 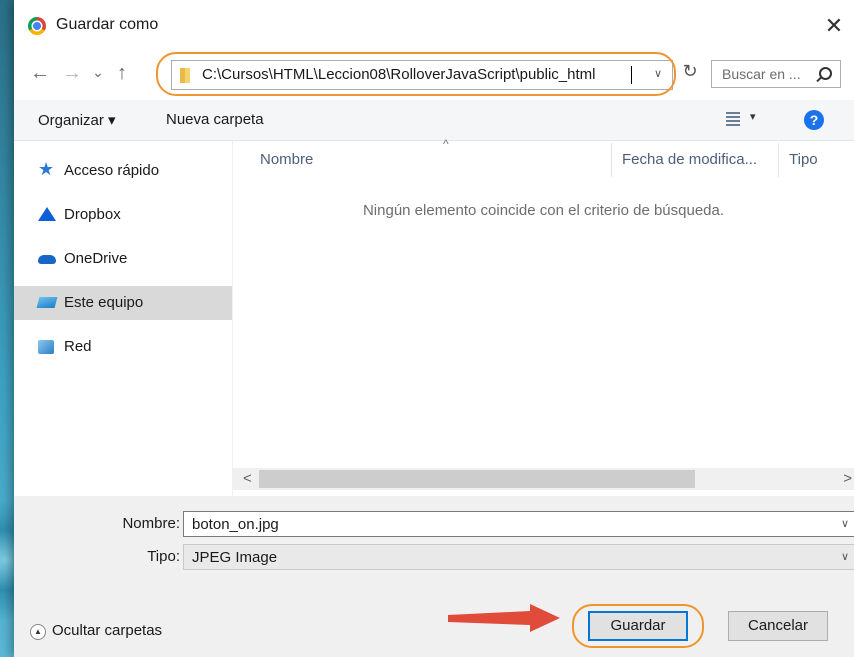 What do you see at coordinates (122, 73) in the screenshot?
I see `up-folder-arrow-icon: ↑` at bounding box center [122, 73].